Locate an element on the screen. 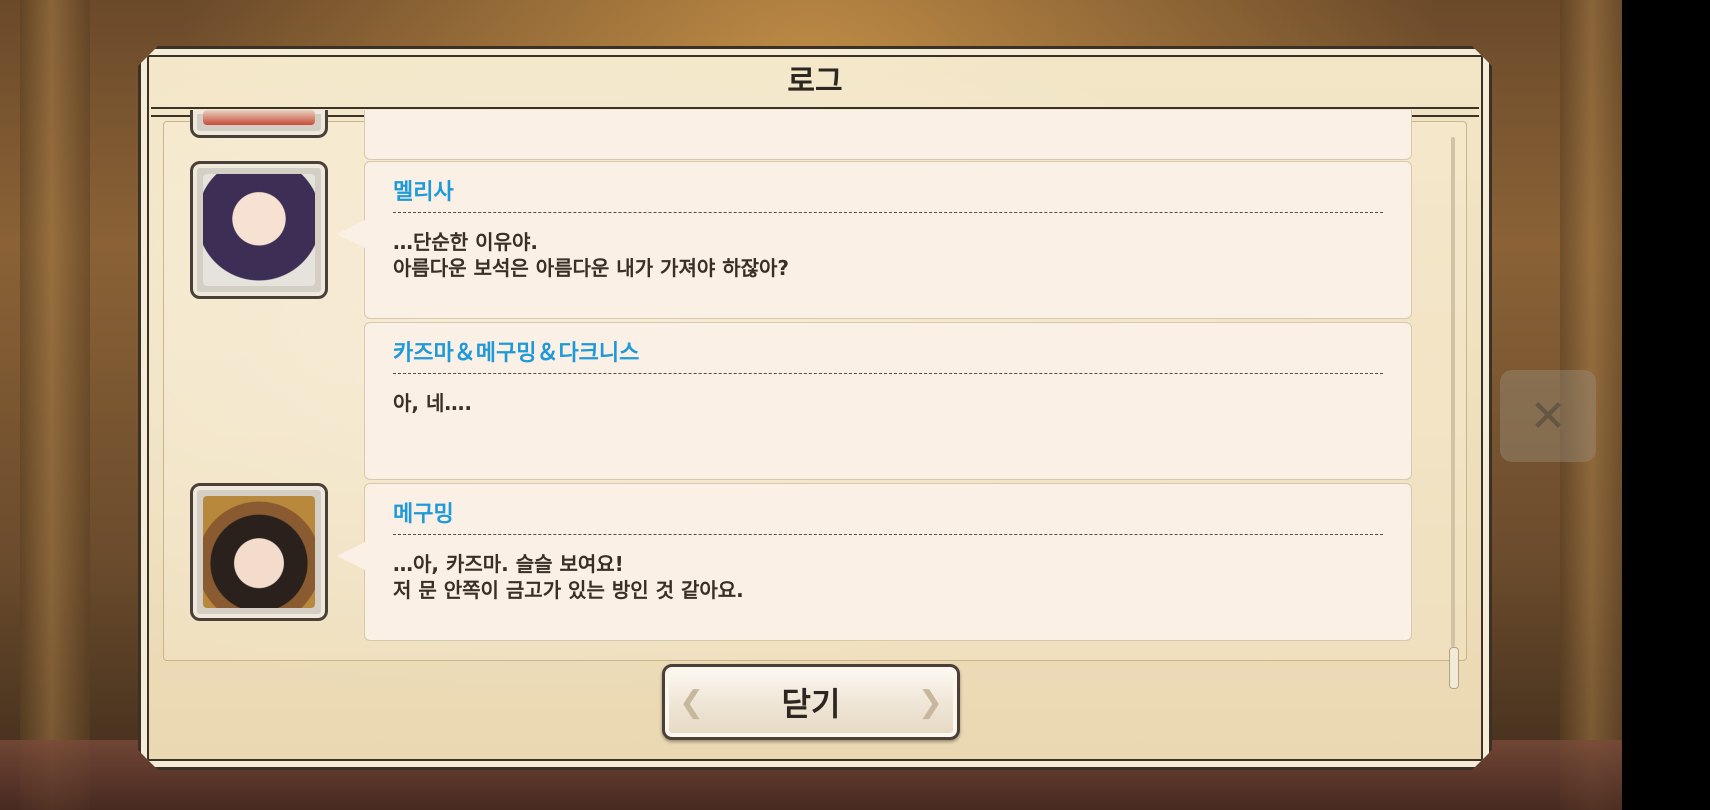  dialogue-line: 저 문 안쪽이 금고가 있는 방인 것 같아요. is located at coordinates (568, 590).